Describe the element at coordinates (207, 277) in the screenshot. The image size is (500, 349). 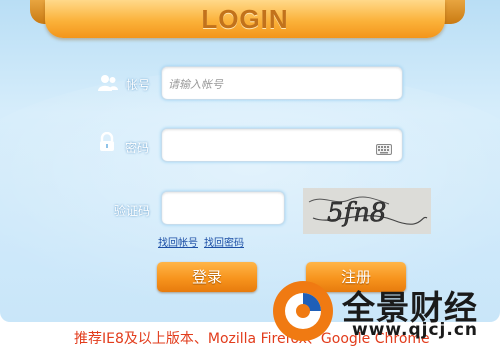
I see `login-button: 登录` at that location.